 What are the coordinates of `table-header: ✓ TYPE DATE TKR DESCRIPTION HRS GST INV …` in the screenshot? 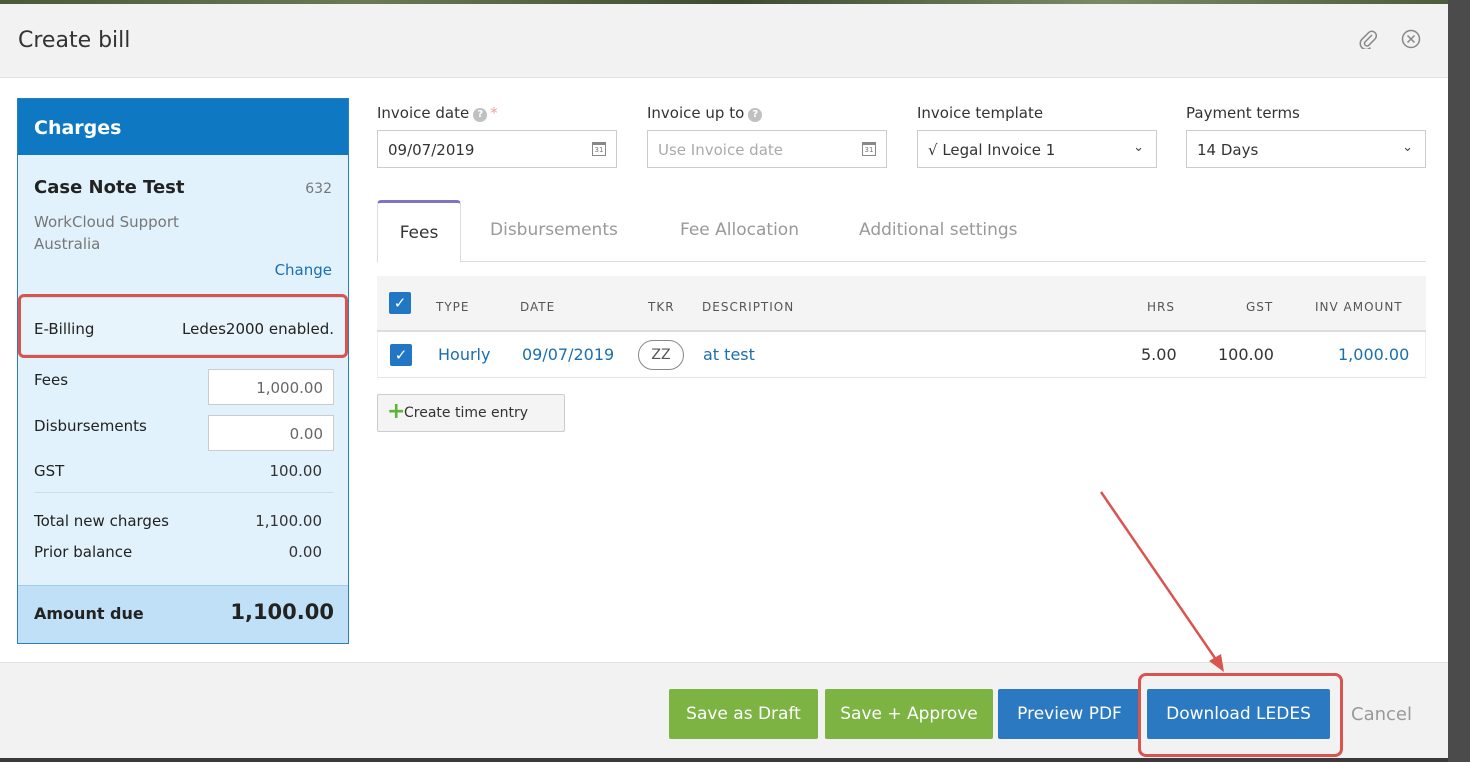 It's located at (901, 304).